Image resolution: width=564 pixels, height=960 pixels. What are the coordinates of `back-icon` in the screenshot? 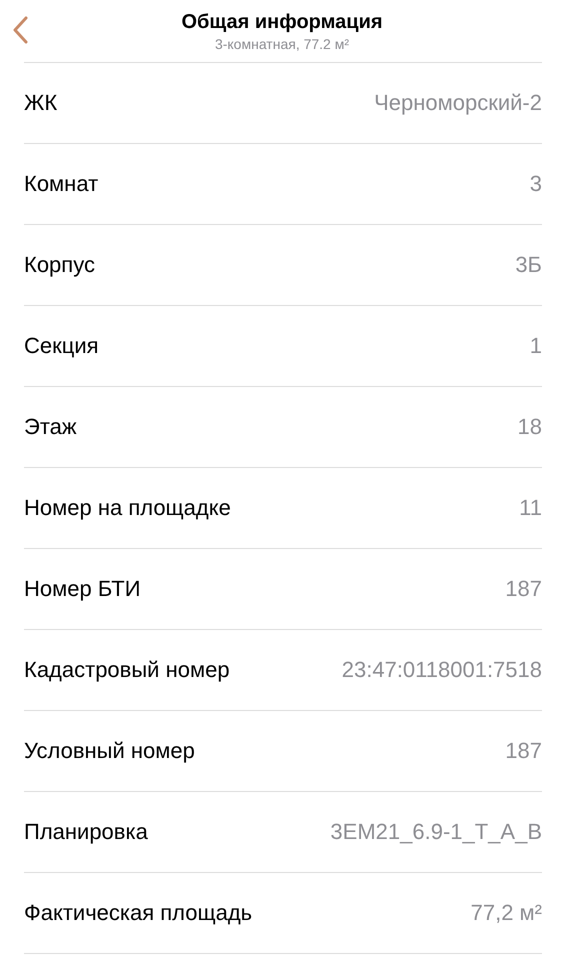 It's located at (20, 30).